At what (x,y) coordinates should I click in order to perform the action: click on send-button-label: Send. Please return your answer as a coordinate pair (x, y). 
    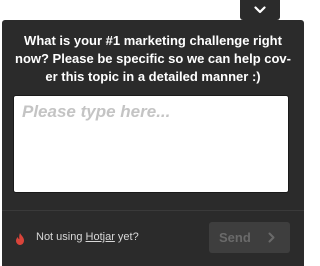
    Looking at the image, I should click on (235, 237).